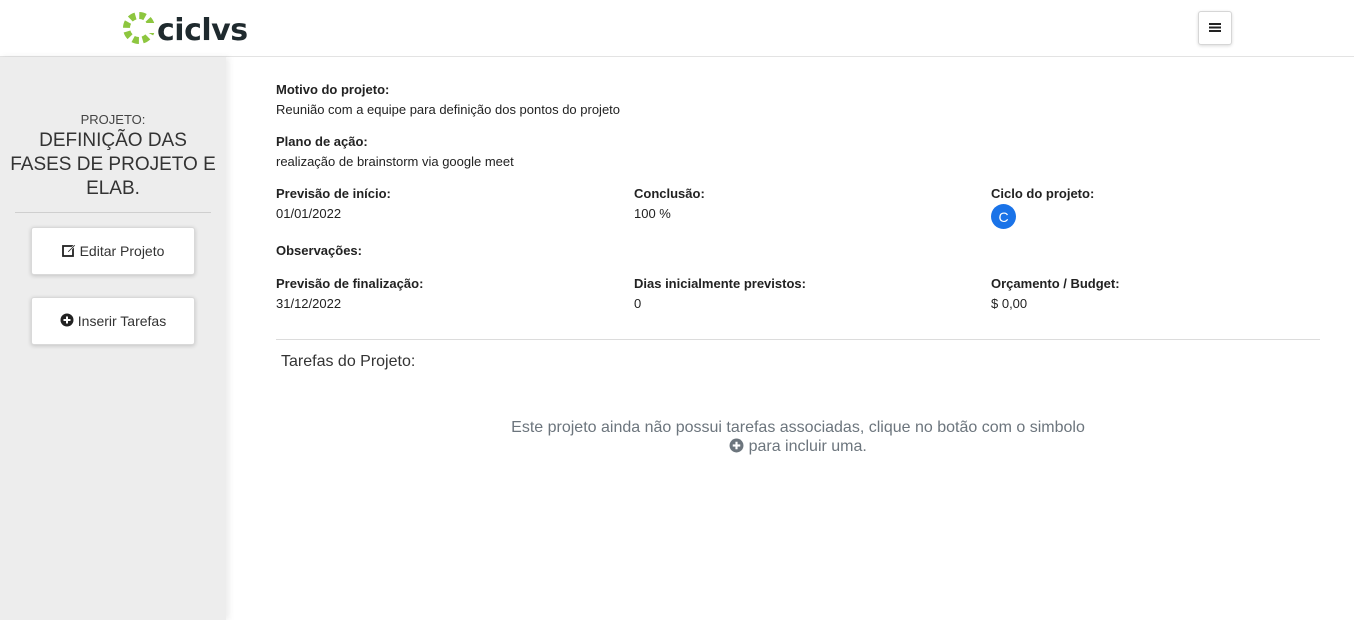 The height and width of the screenshot is (620, 1354). Describe the element at coordinates (333, 193) in the screenshot. I see `inicio-label: Previsão de início:` at that location.